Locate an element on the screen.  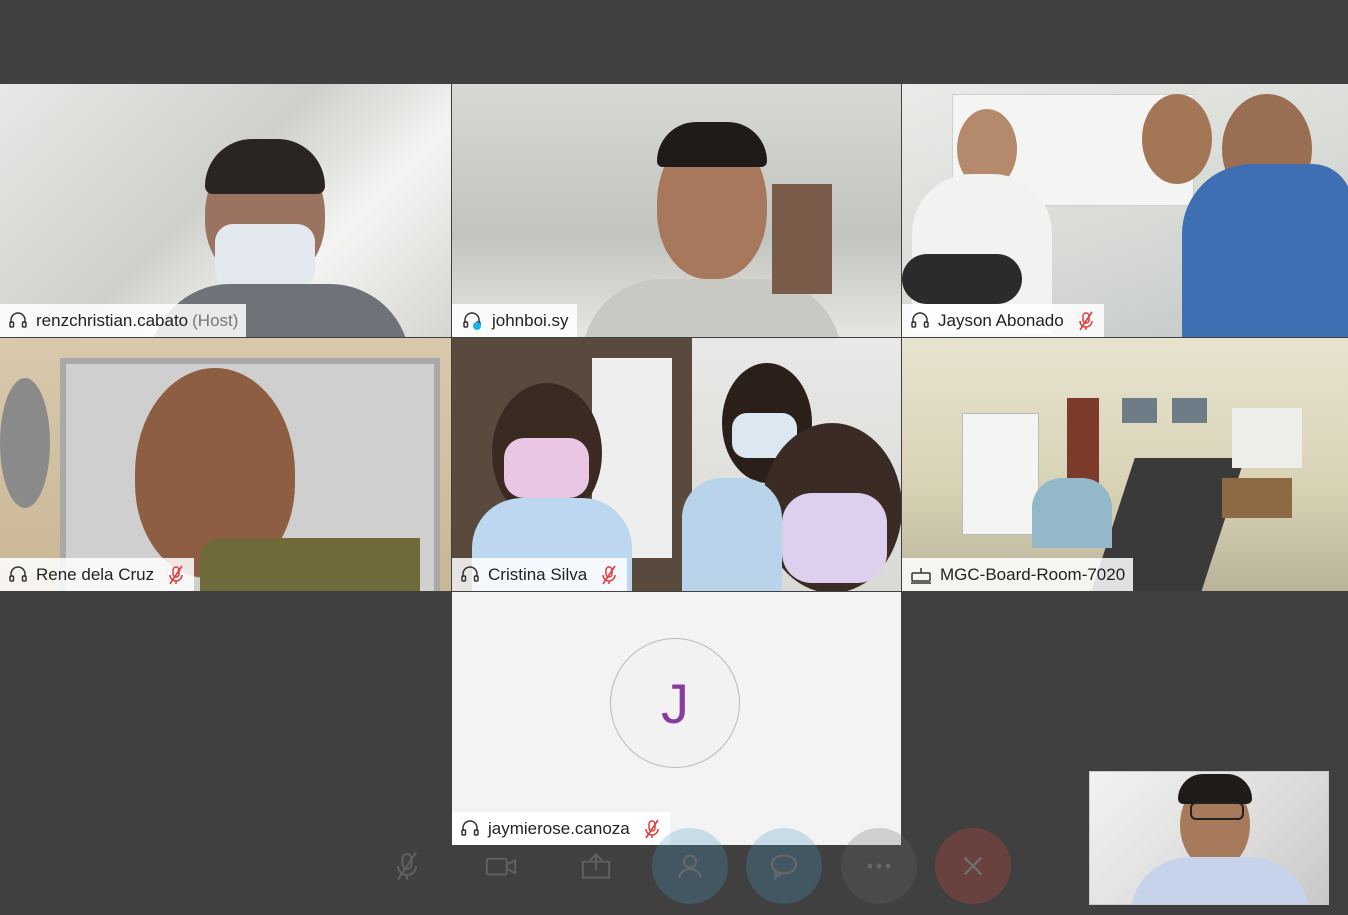
participant-label: Cristina Silva is located at coordinates (540, 574).